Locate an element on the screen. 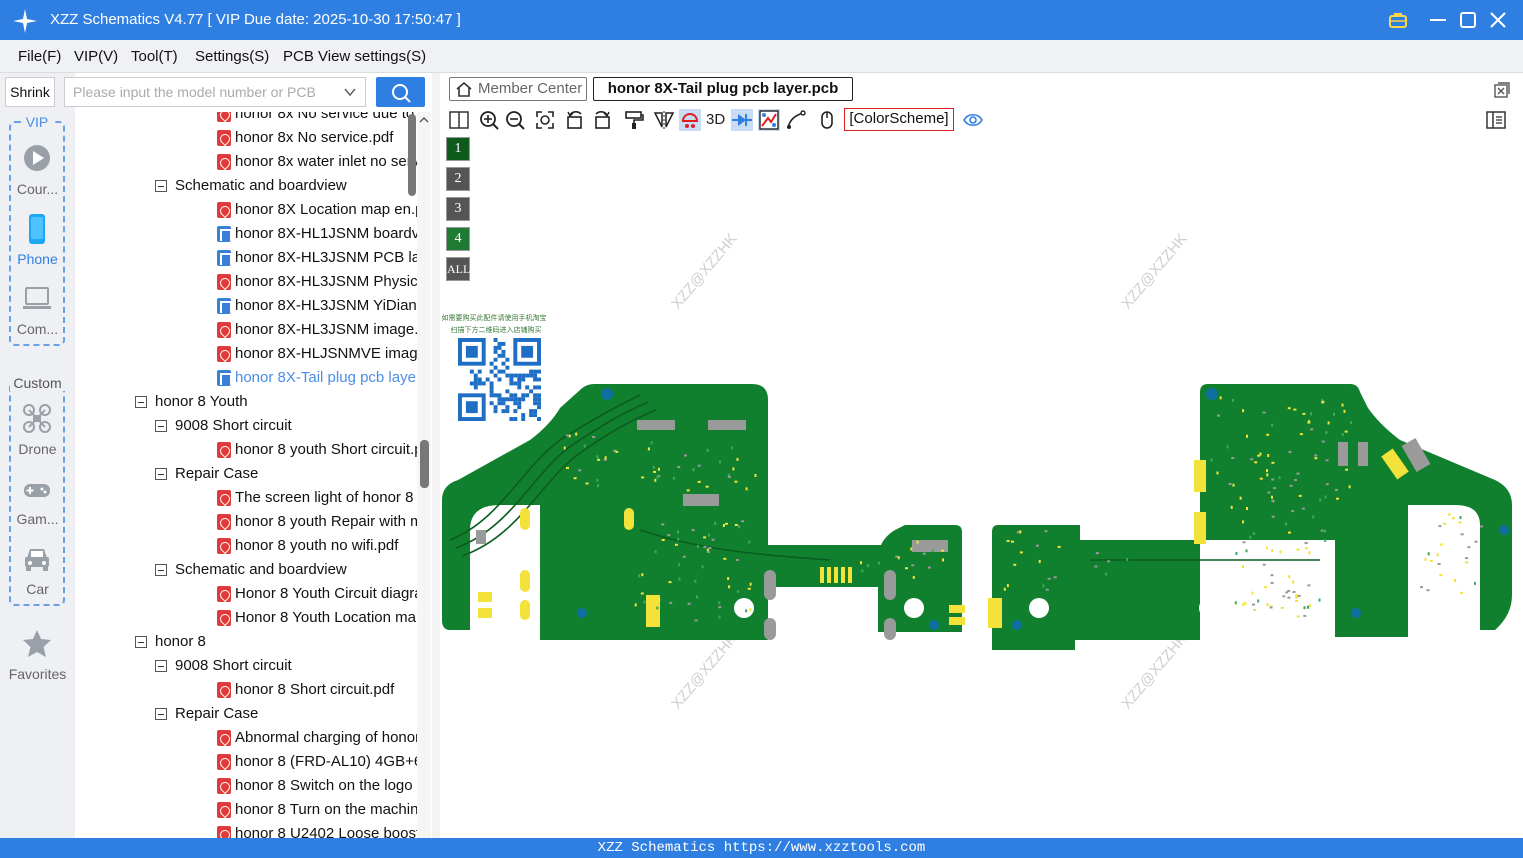 The image size is (1523, 858). star-icon is located at coordinates (37, 643).